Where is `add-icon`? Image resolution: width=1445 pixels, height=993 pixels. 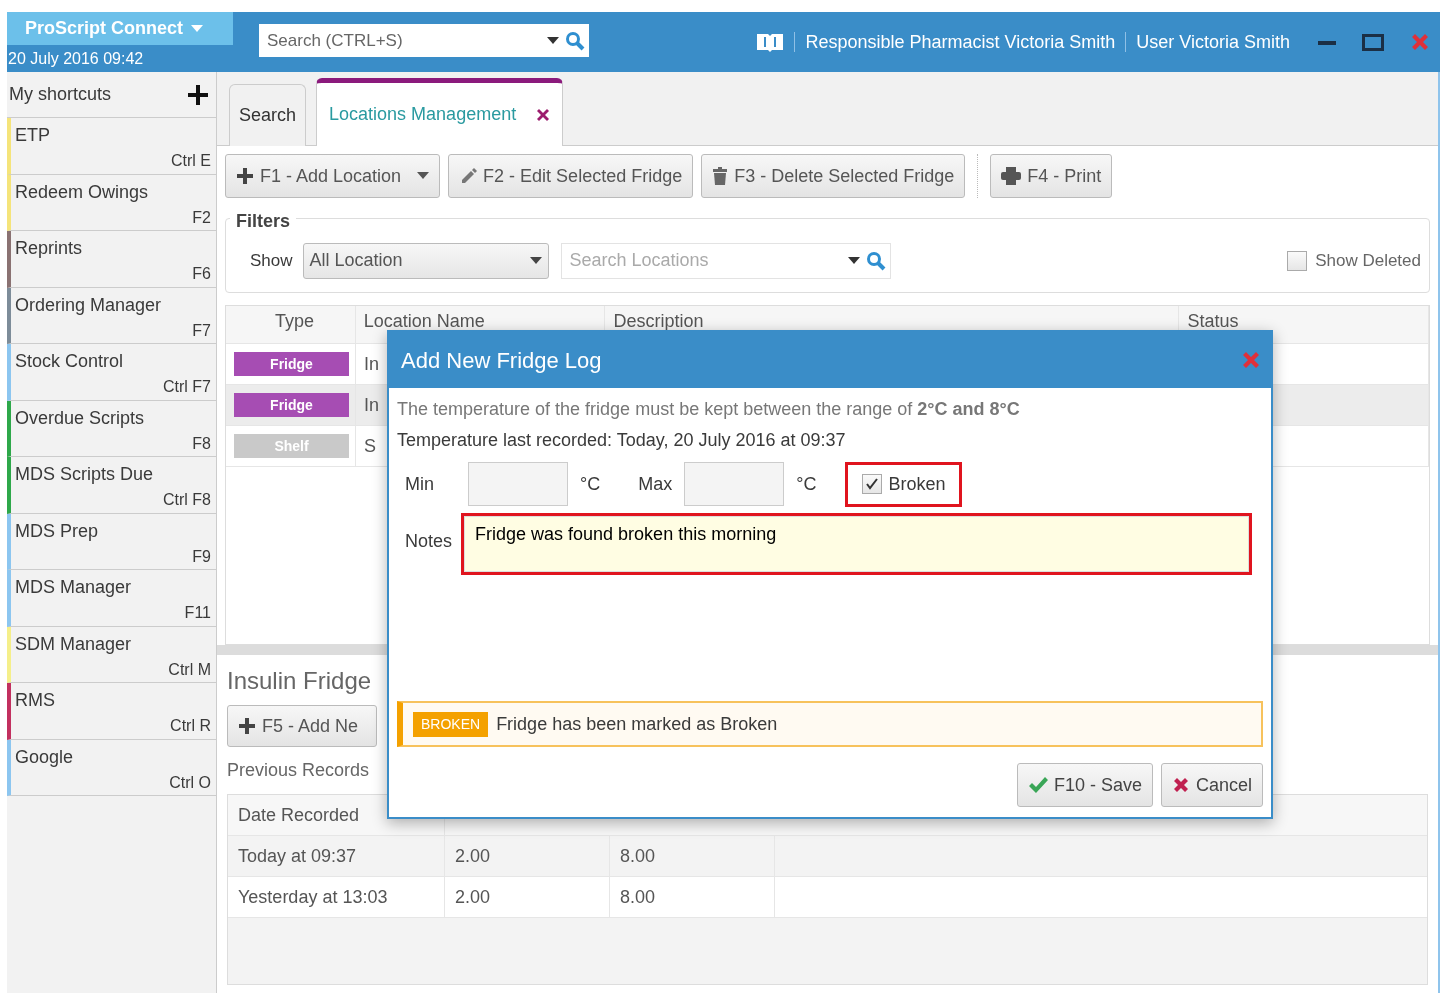 add-icon is located at coordinates (198, 94).